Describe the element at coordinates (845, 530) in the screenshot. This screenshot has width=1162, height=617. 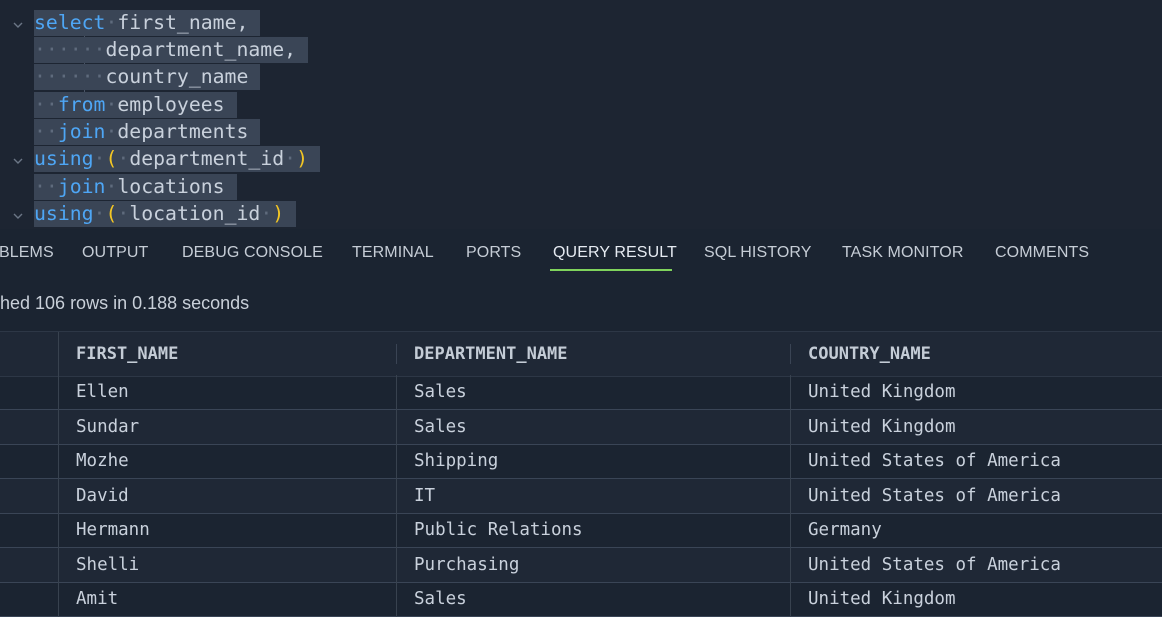
I see `cell-country-name: Germany` at that location.